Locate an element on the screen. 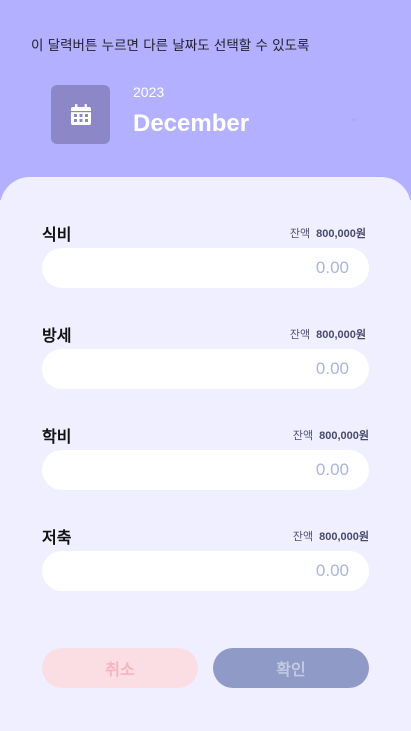 This screenshot has width=411, height=731. category-label: 식비 is located at coordinates (57, 234).